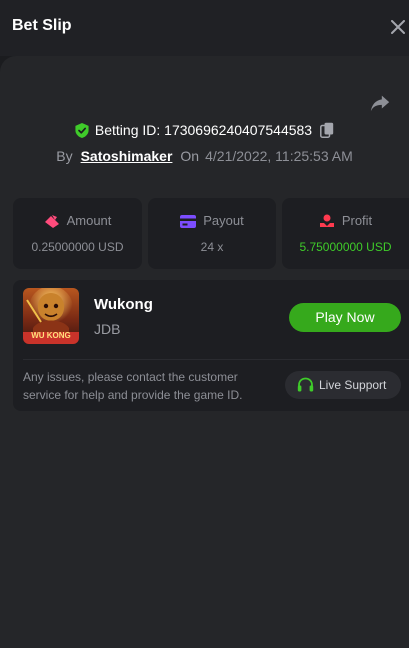 Image resolution: width=409 pixels, height=648 pixels. I want to click on game-name: Wukong, so click(123, 304).